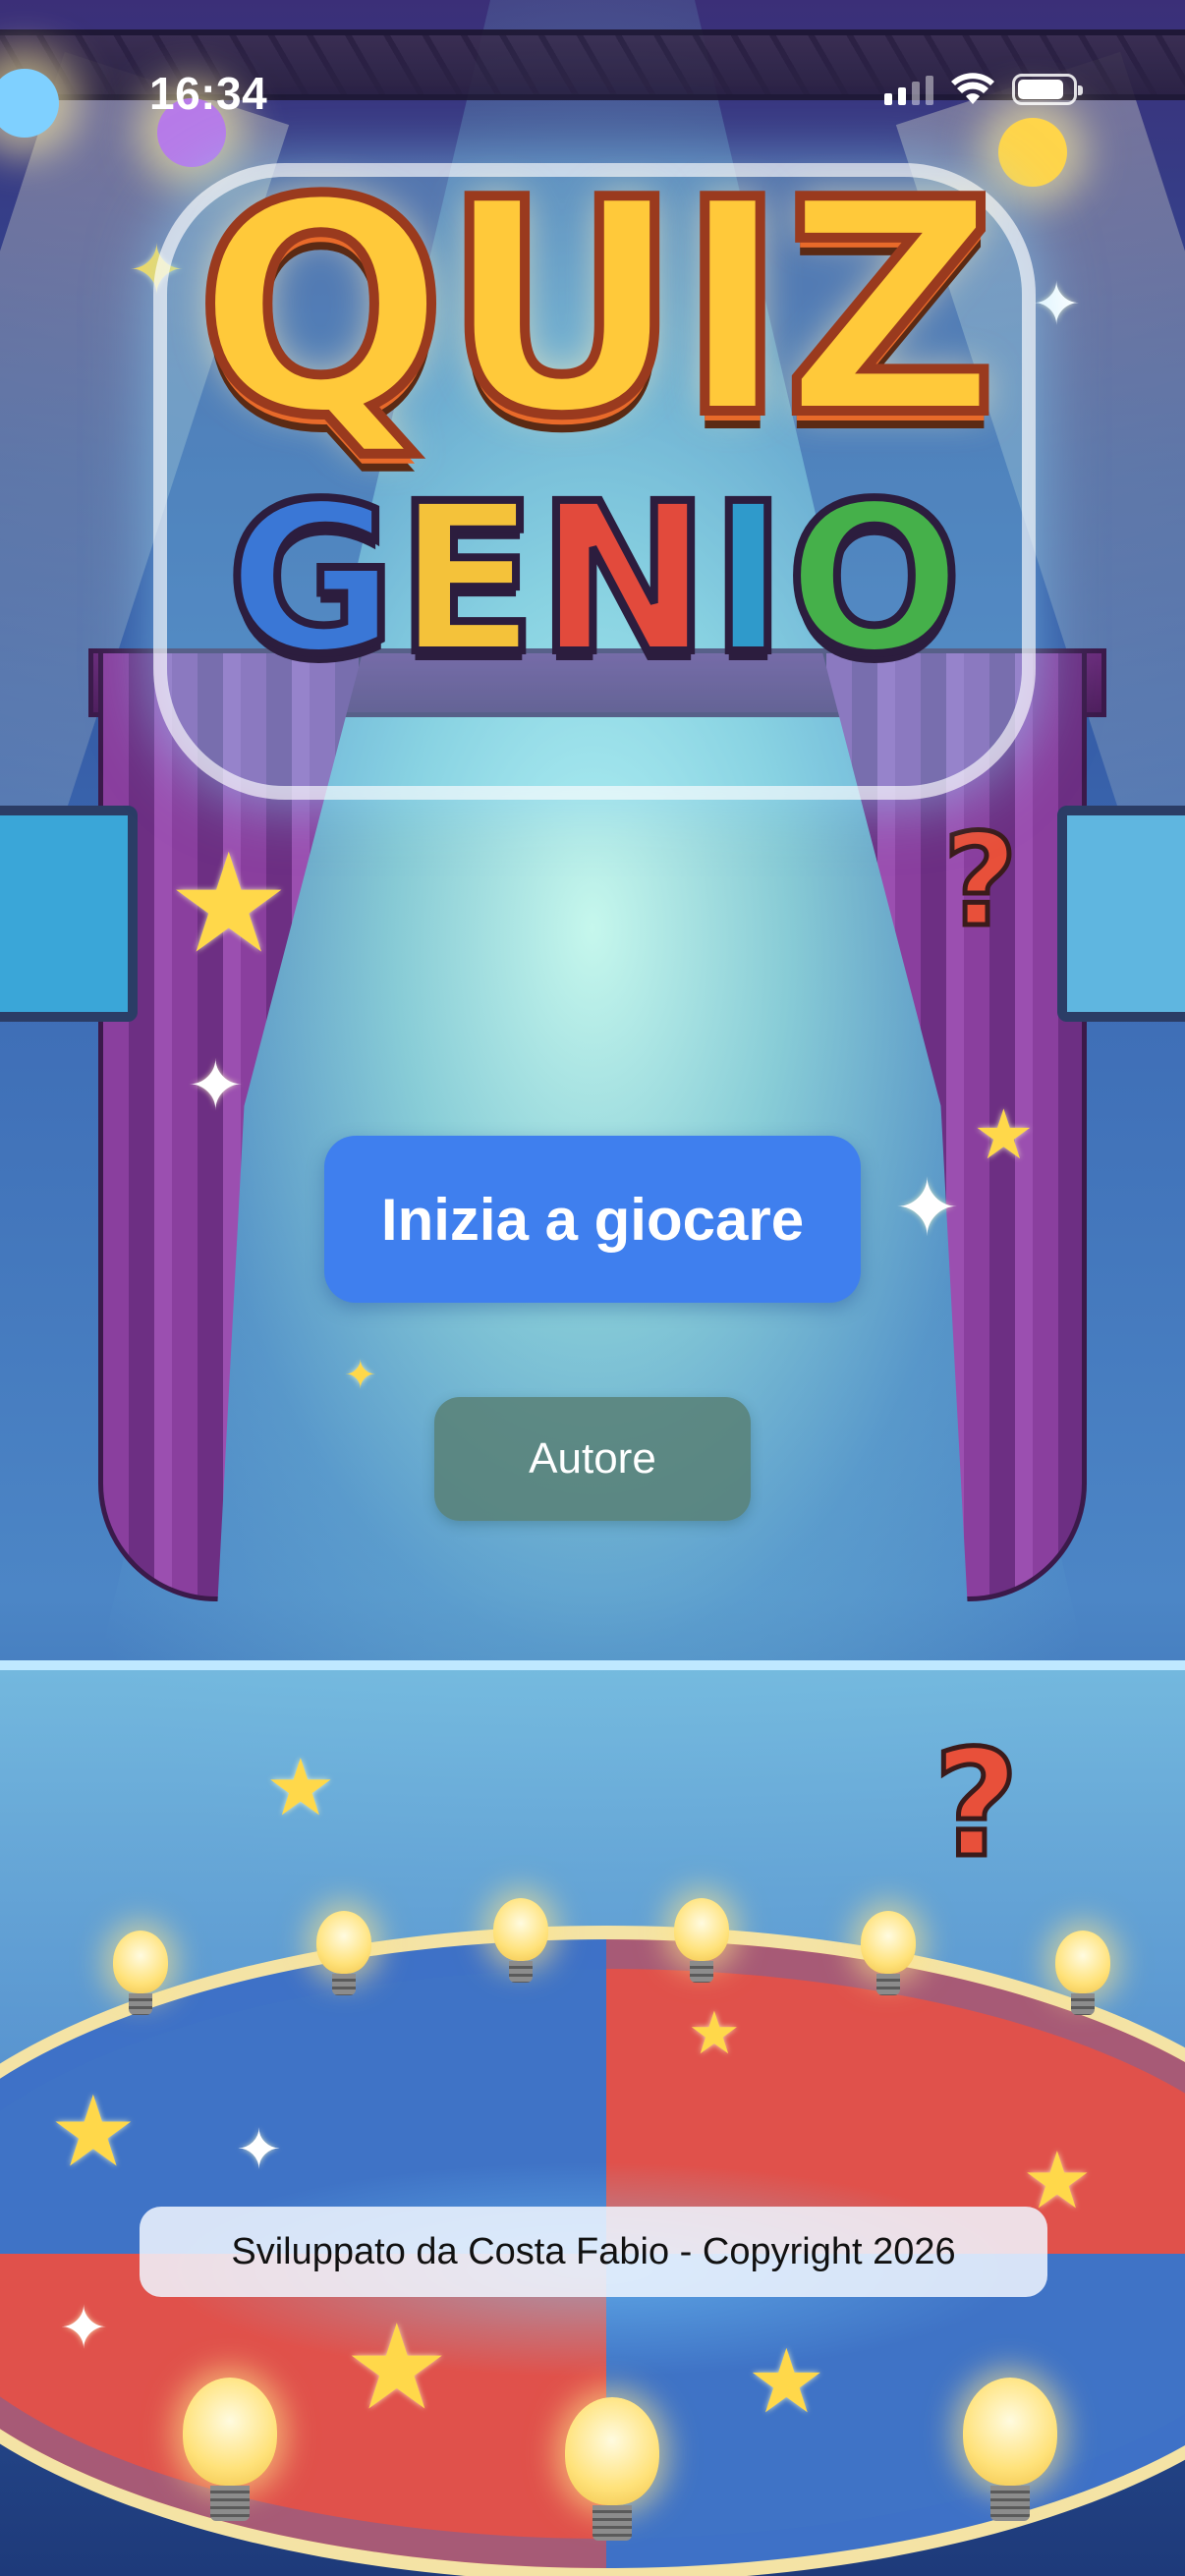 The height and width of the screenshot is (2576, 1185). I want to click on status-icons, so click(984, 89).